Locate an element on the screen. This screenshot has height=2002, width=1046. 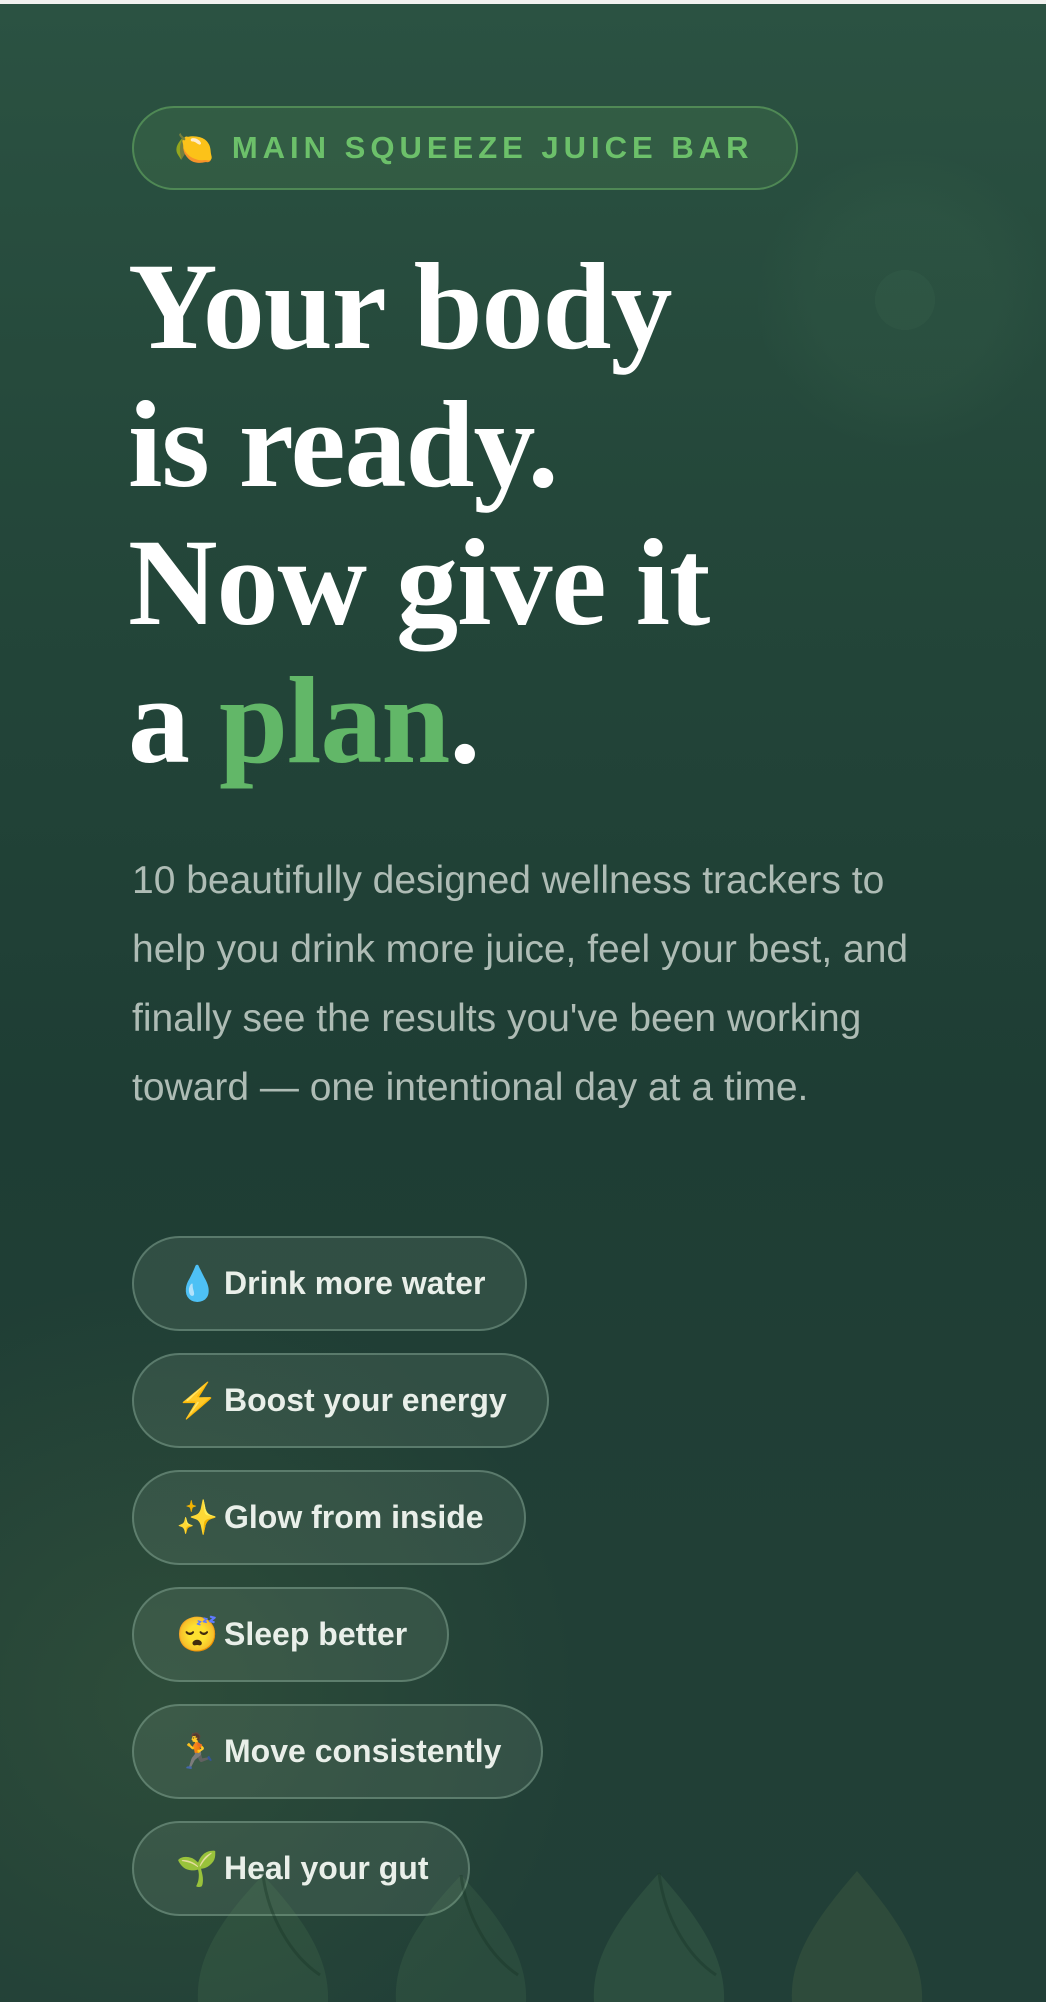
seedling-icon: 🌱 is located at coordinates (197, 1868).